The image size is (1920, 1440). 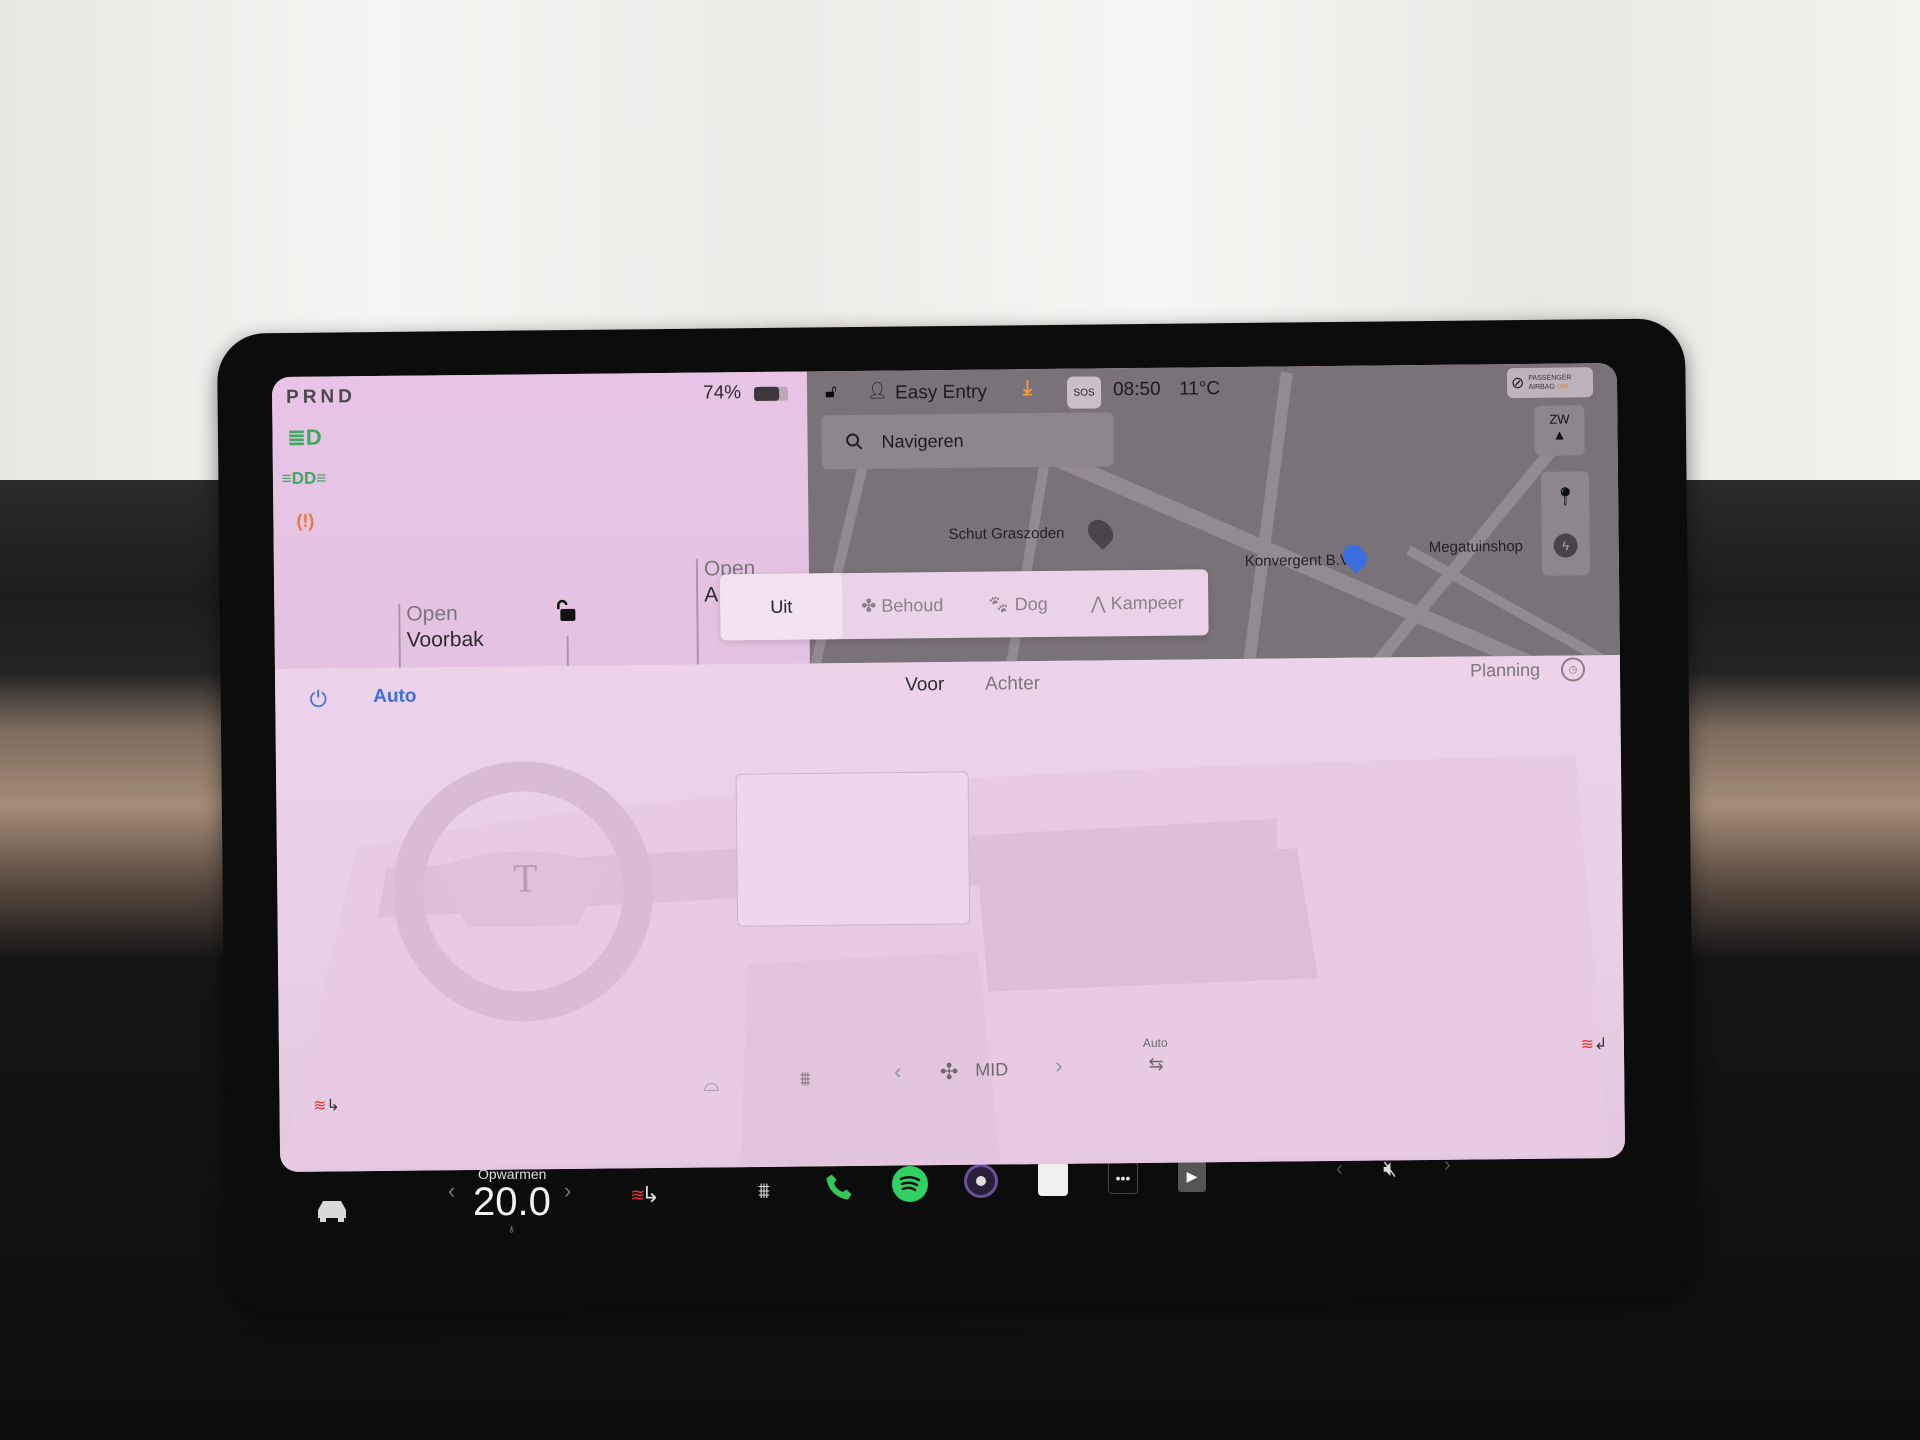 I want to click on map-place: Konvergent B.V, so click(x=1297, y=561).